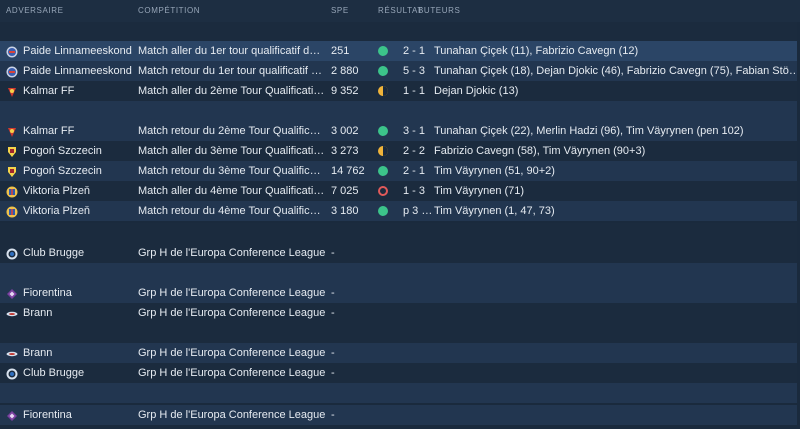 The width and height of the screenshot is (800, 429). What do you see at coordinates (414, 151) in the screenshot?
I see `match-score: 2 - 2` at bounding box center [414, 151].